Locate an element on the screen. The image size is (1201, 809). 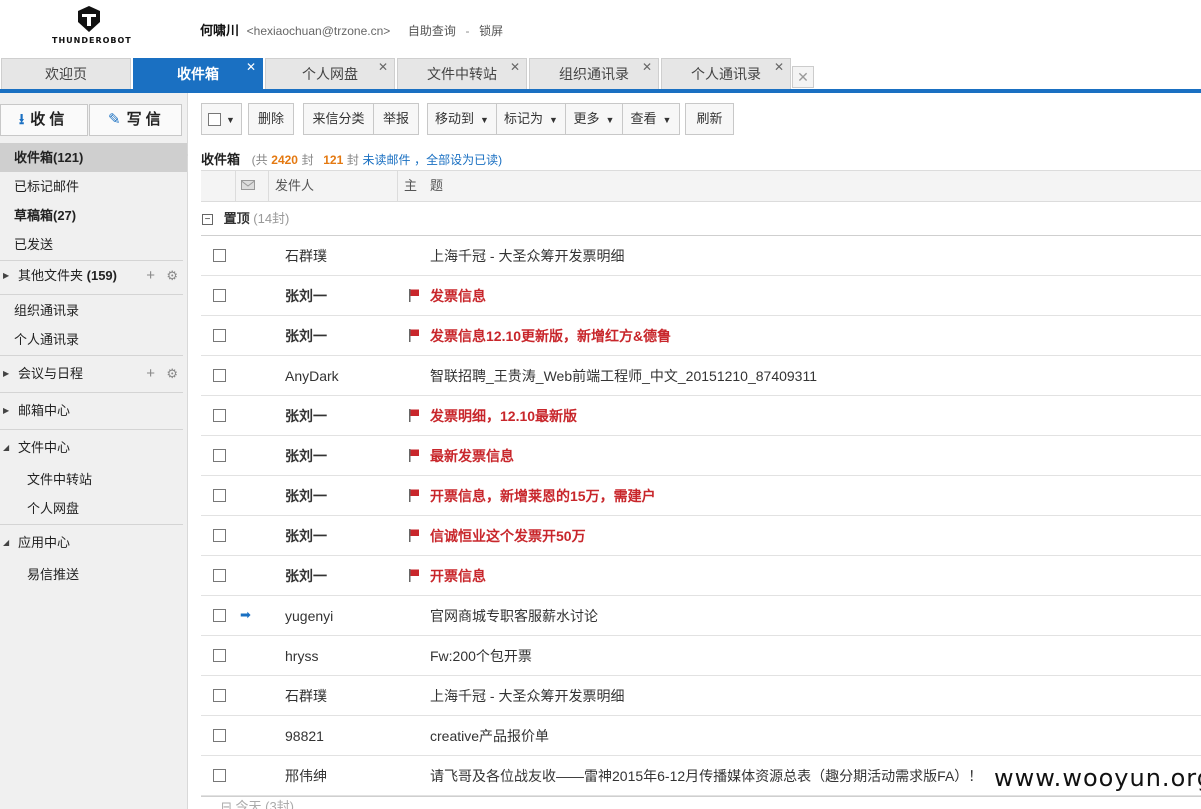
tab-inbox: 收件箱 ✕ is located at coordinates (198, 73).